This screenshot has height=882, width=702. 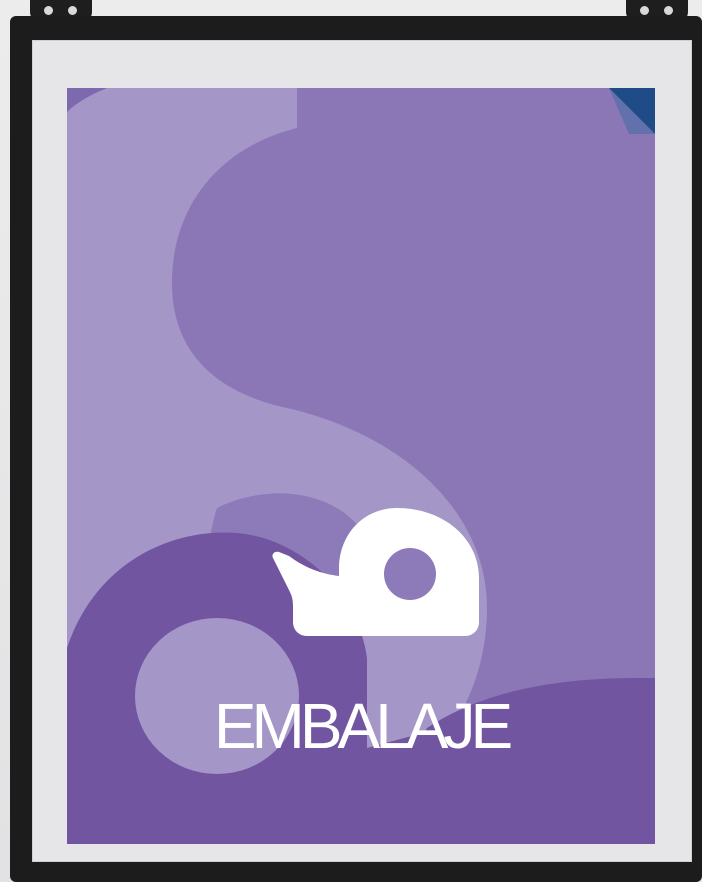 What do you see at coordinates (632, 111) in the screenshot?
I see `corner-accent` at bounding box center [632, 111].